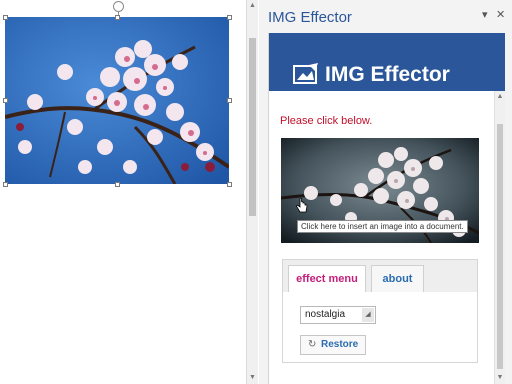  I want to click on document-scrollbar: ▲ ▼, so click(252, 192).